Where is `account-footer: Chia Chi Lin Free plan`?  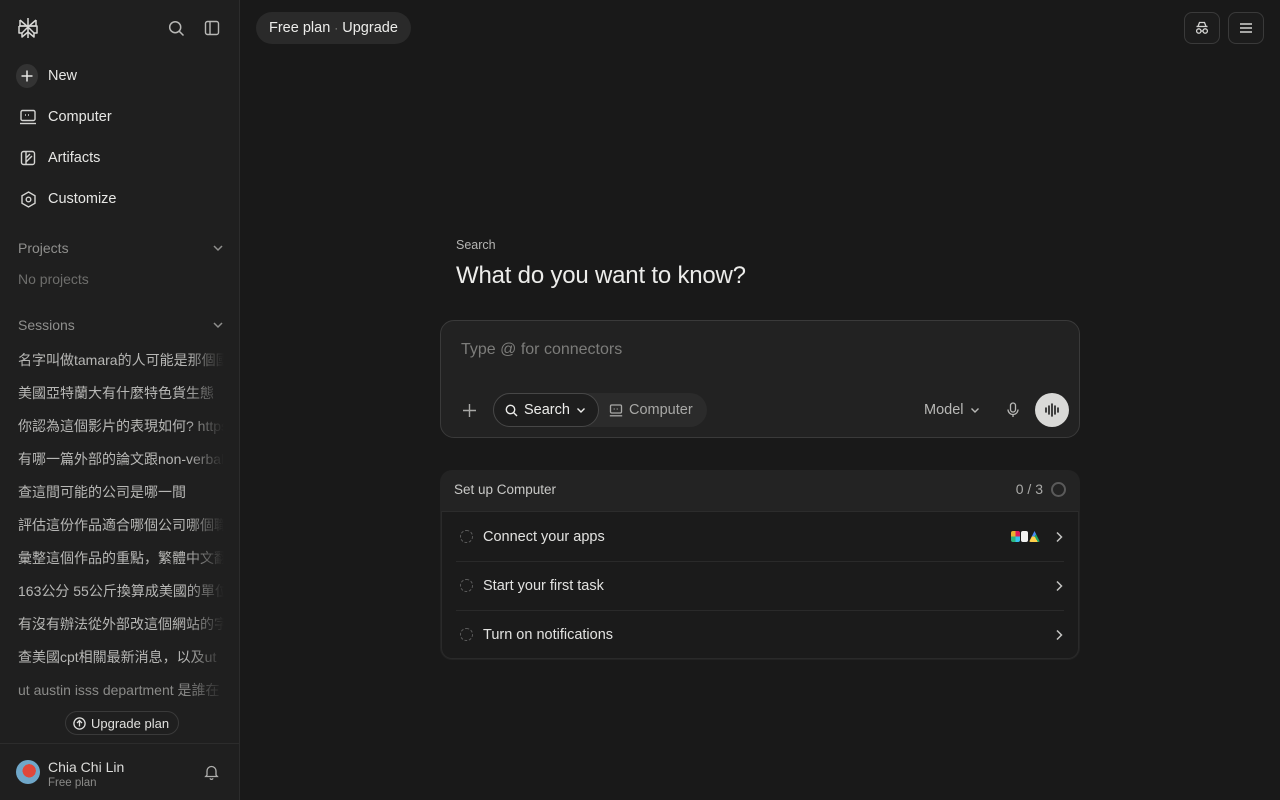 account-footer: Chia Chi Lin Free plan is located at coordinates (119, 771).